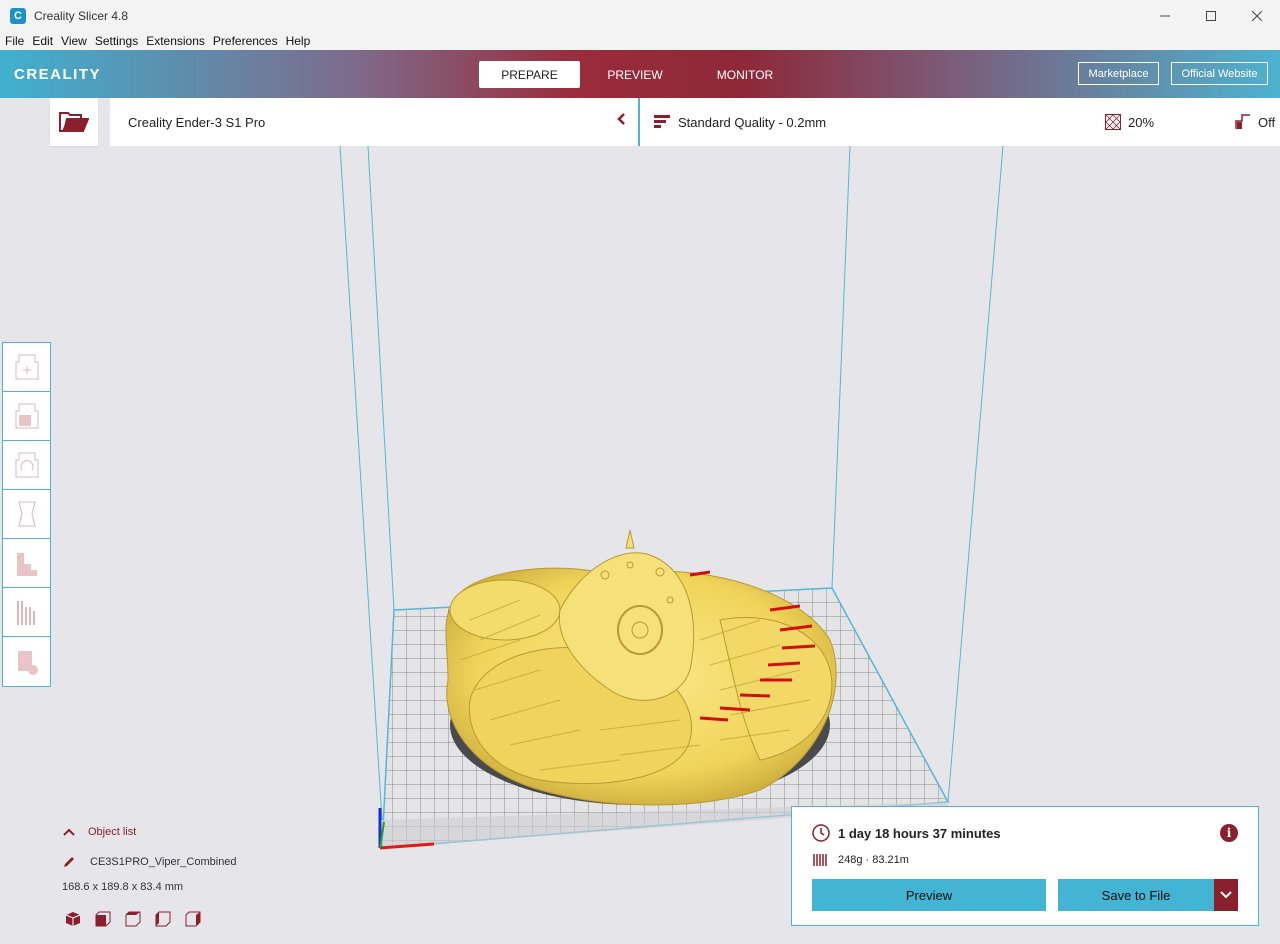 This screenshot has height=944, width=1280. I want to click on tool-panel, so click(26, 514).